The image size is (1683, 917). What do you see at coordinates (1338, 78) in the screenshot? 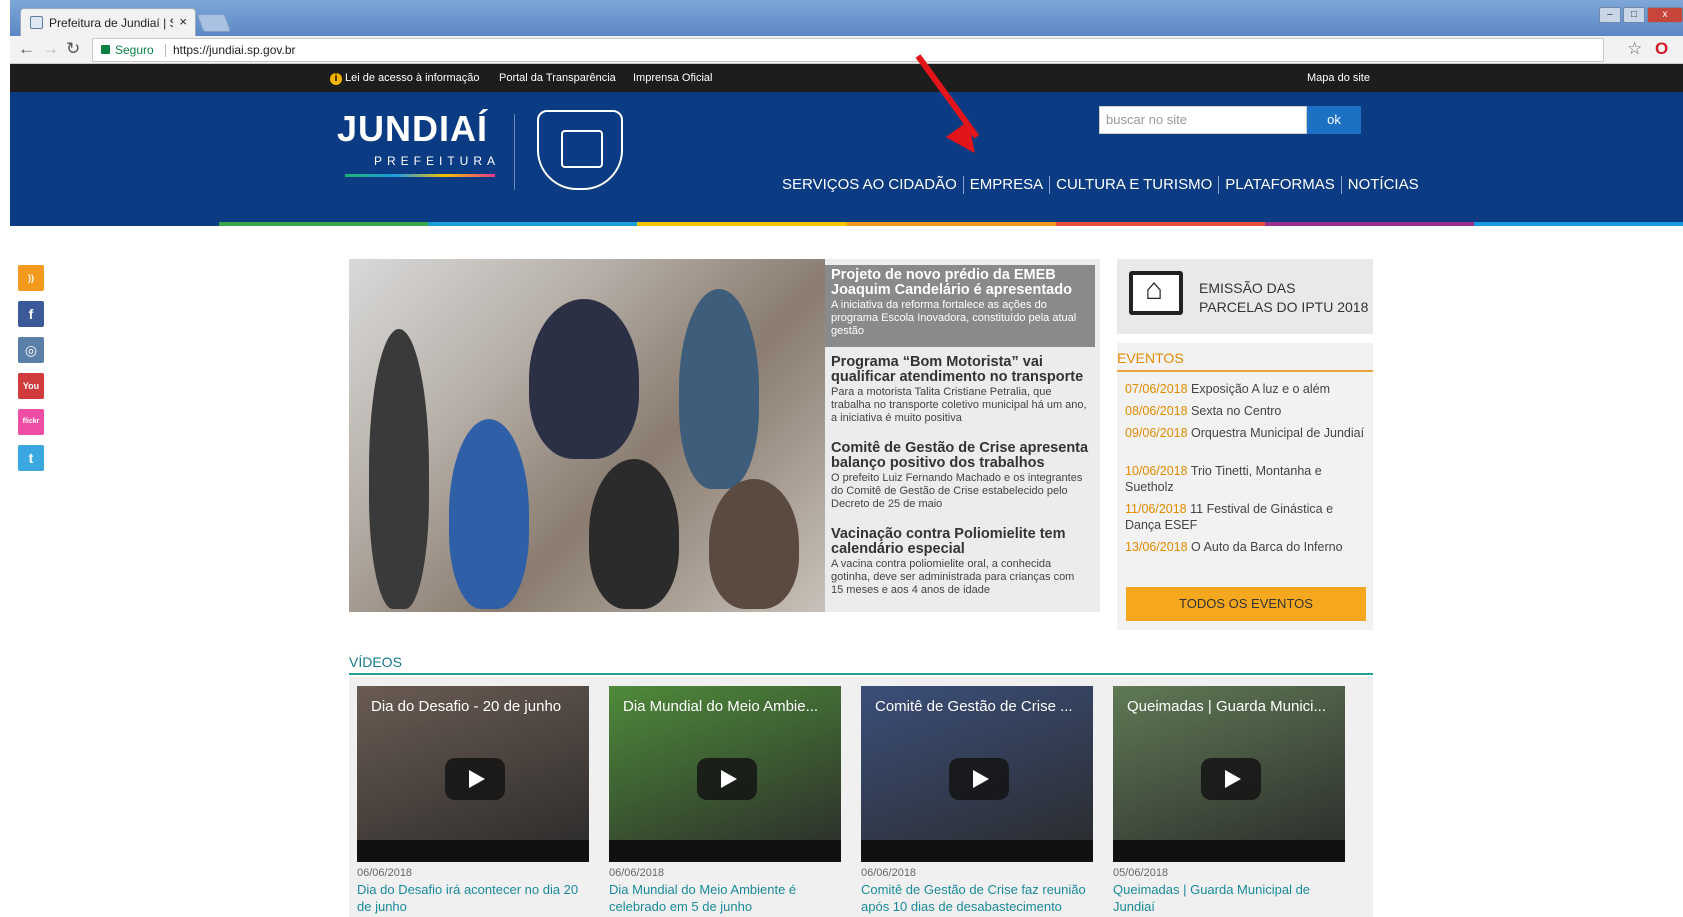
I see `sitemap-link: Mapa do site` at bounding box center [1338, 78].